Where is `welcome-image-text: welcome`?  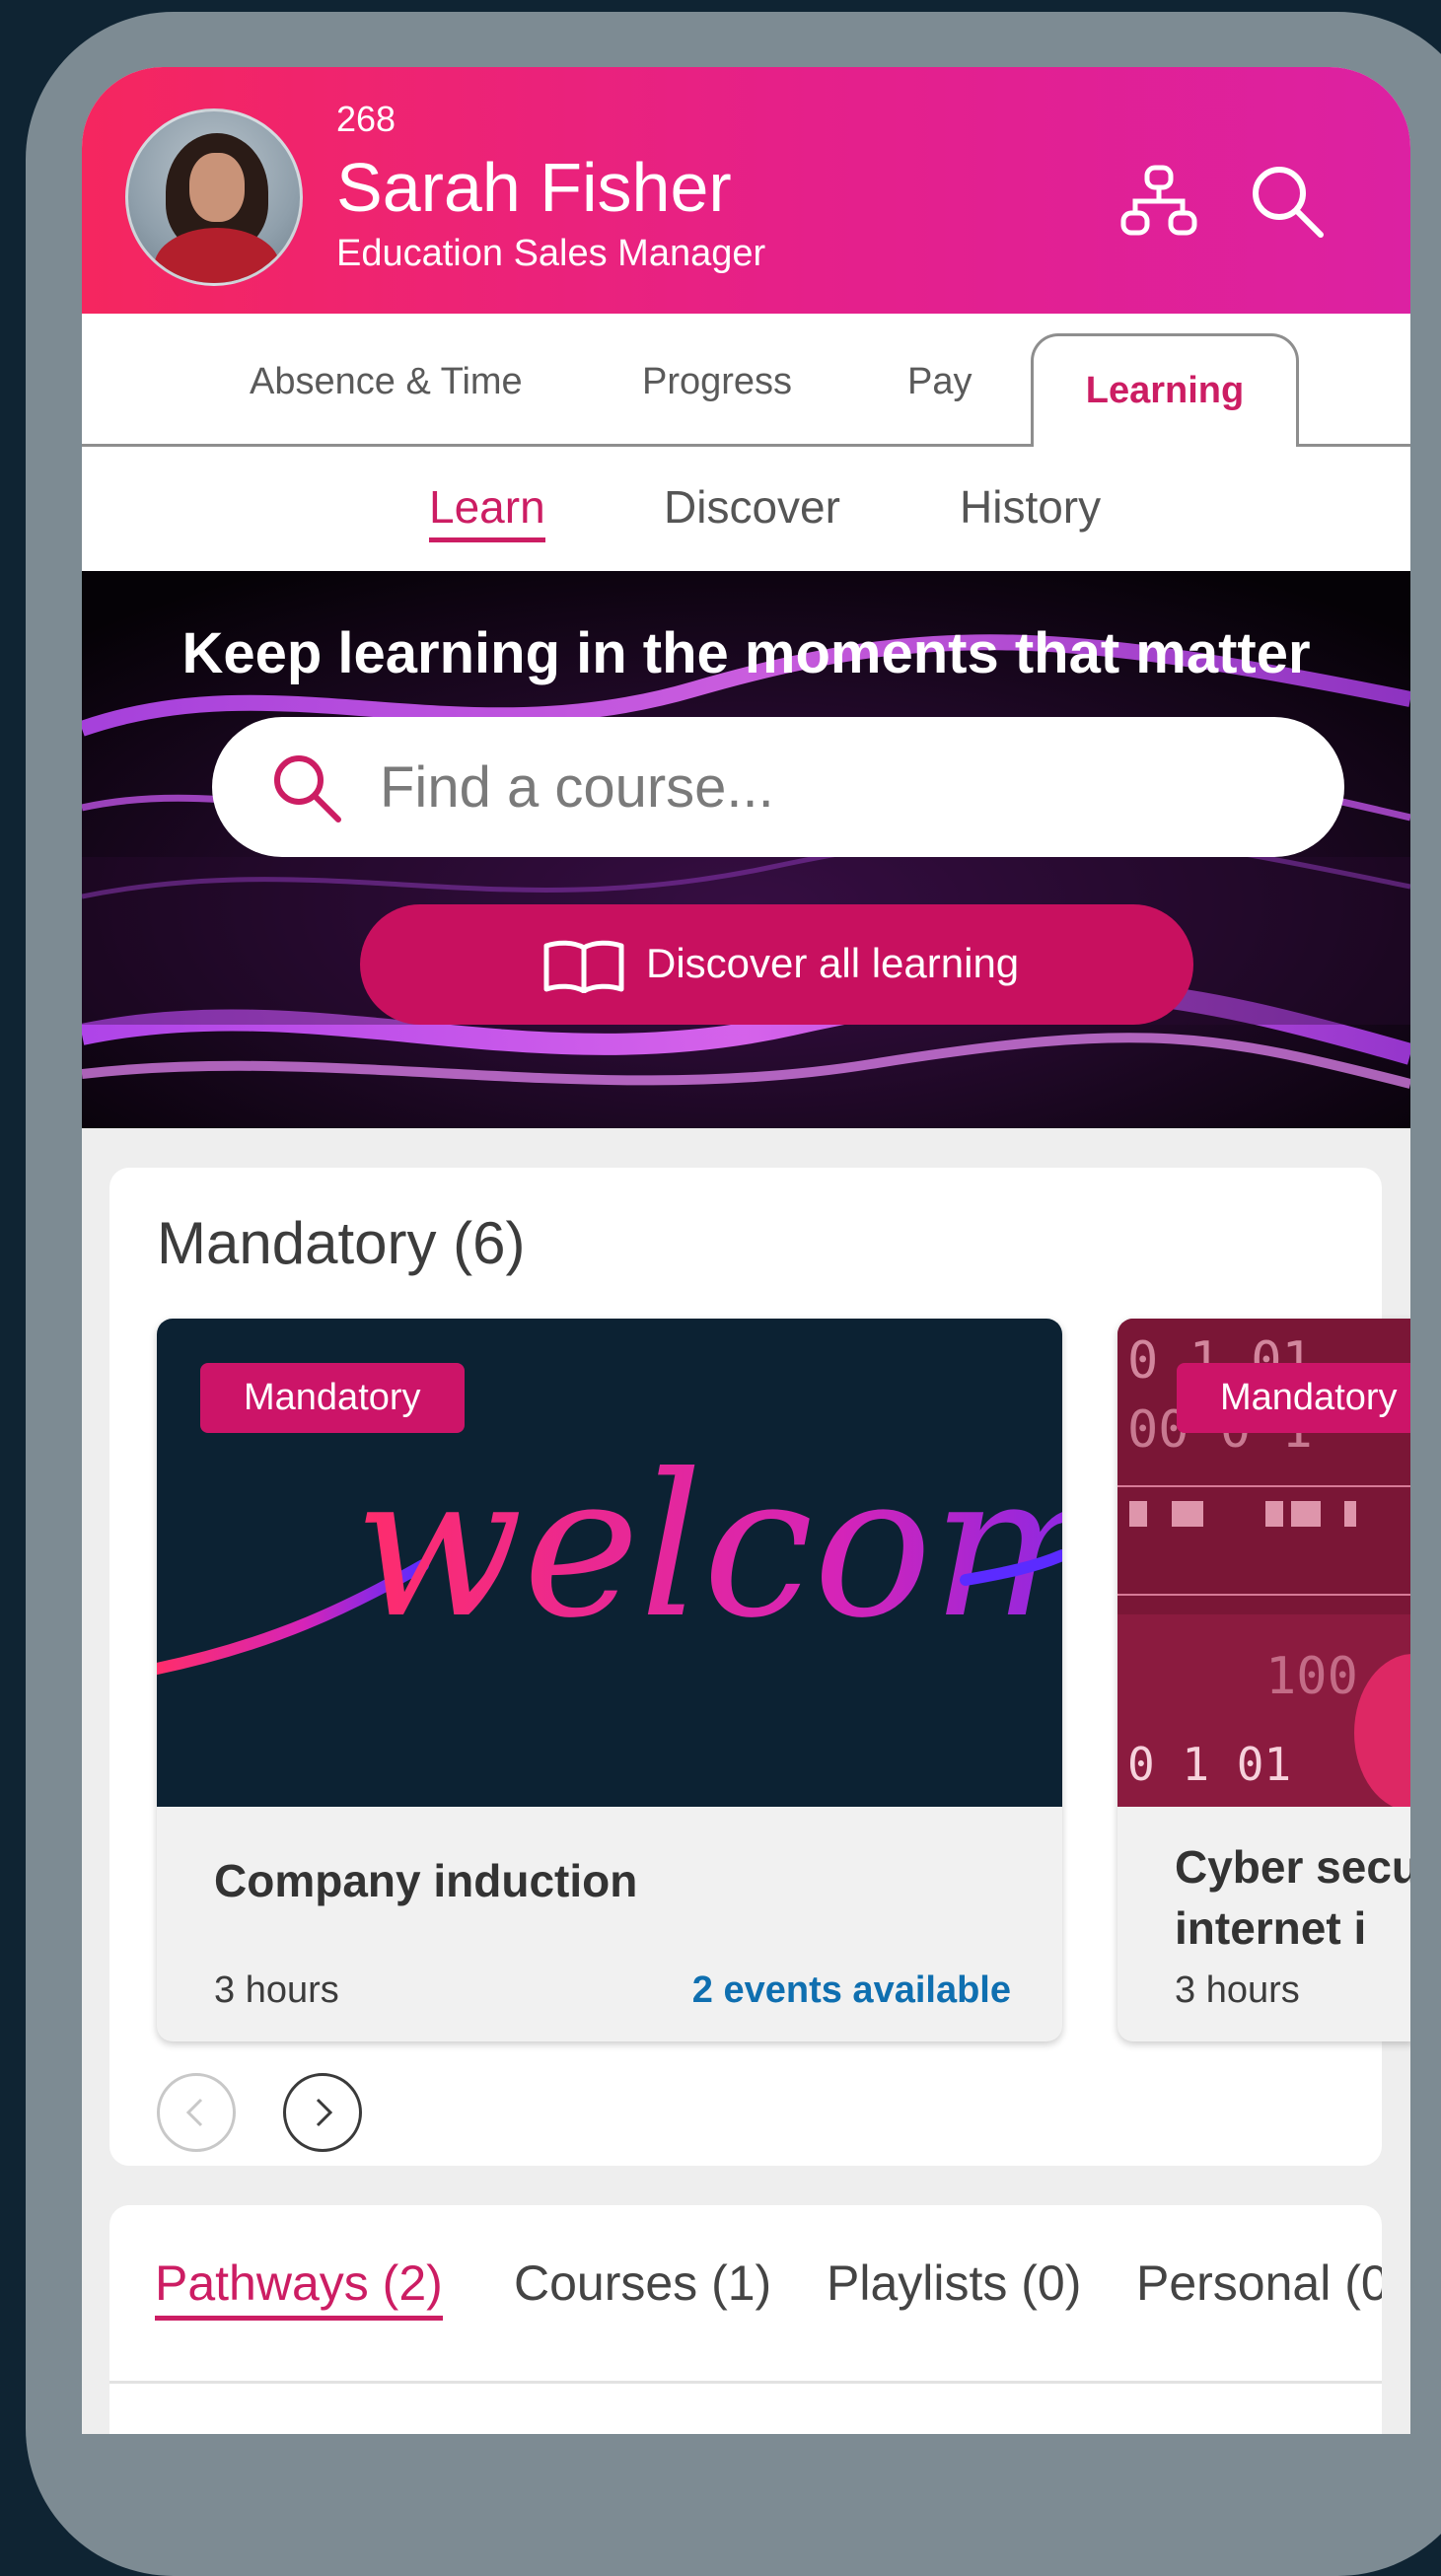
welcome-image-text: welcome is located at coordinates (708, 1547).